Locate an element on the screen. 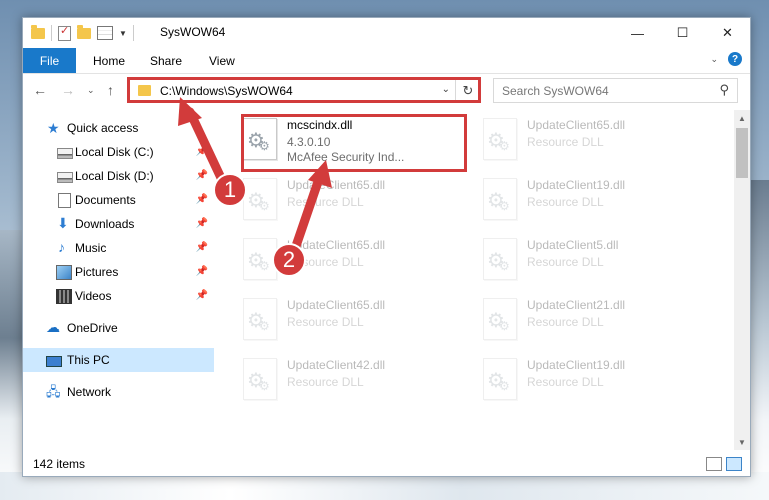 This screenshot has width=769, height=500. sidebar-item-pictures: Pictures 📌 is located at coordinates (118, 272).